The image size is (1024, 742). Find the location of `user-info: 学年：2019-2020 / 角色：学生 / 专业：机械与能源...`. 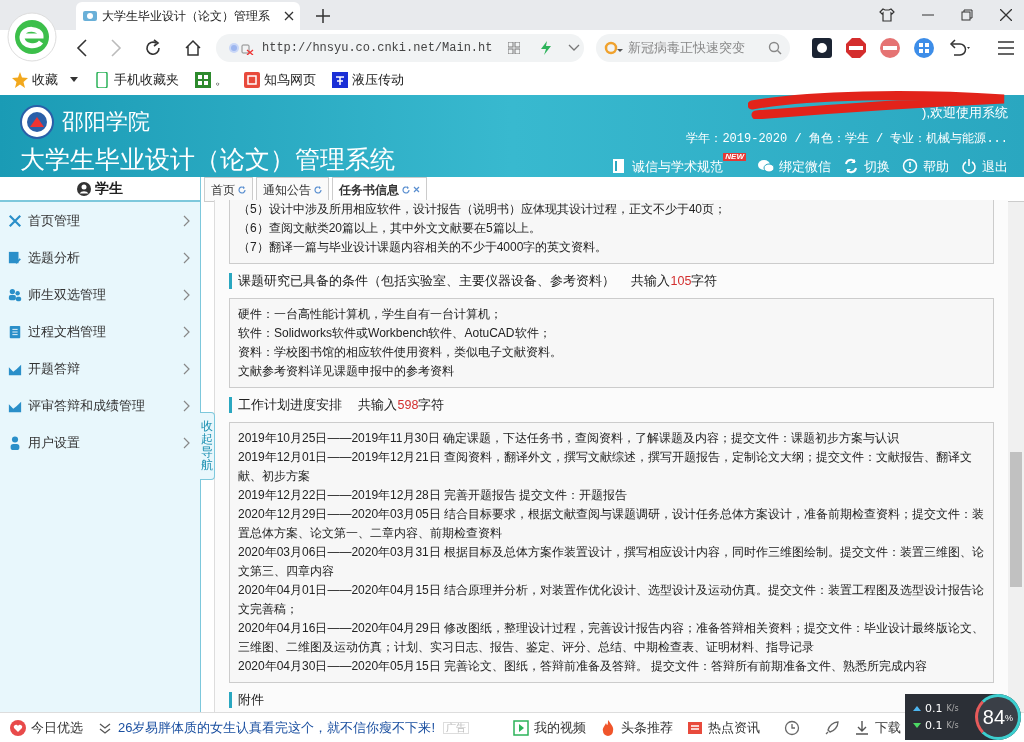

user-info: 学年：2019-2020 / 角色：学生 / 专业：机械与能源... is located at coordinates (847, 139).